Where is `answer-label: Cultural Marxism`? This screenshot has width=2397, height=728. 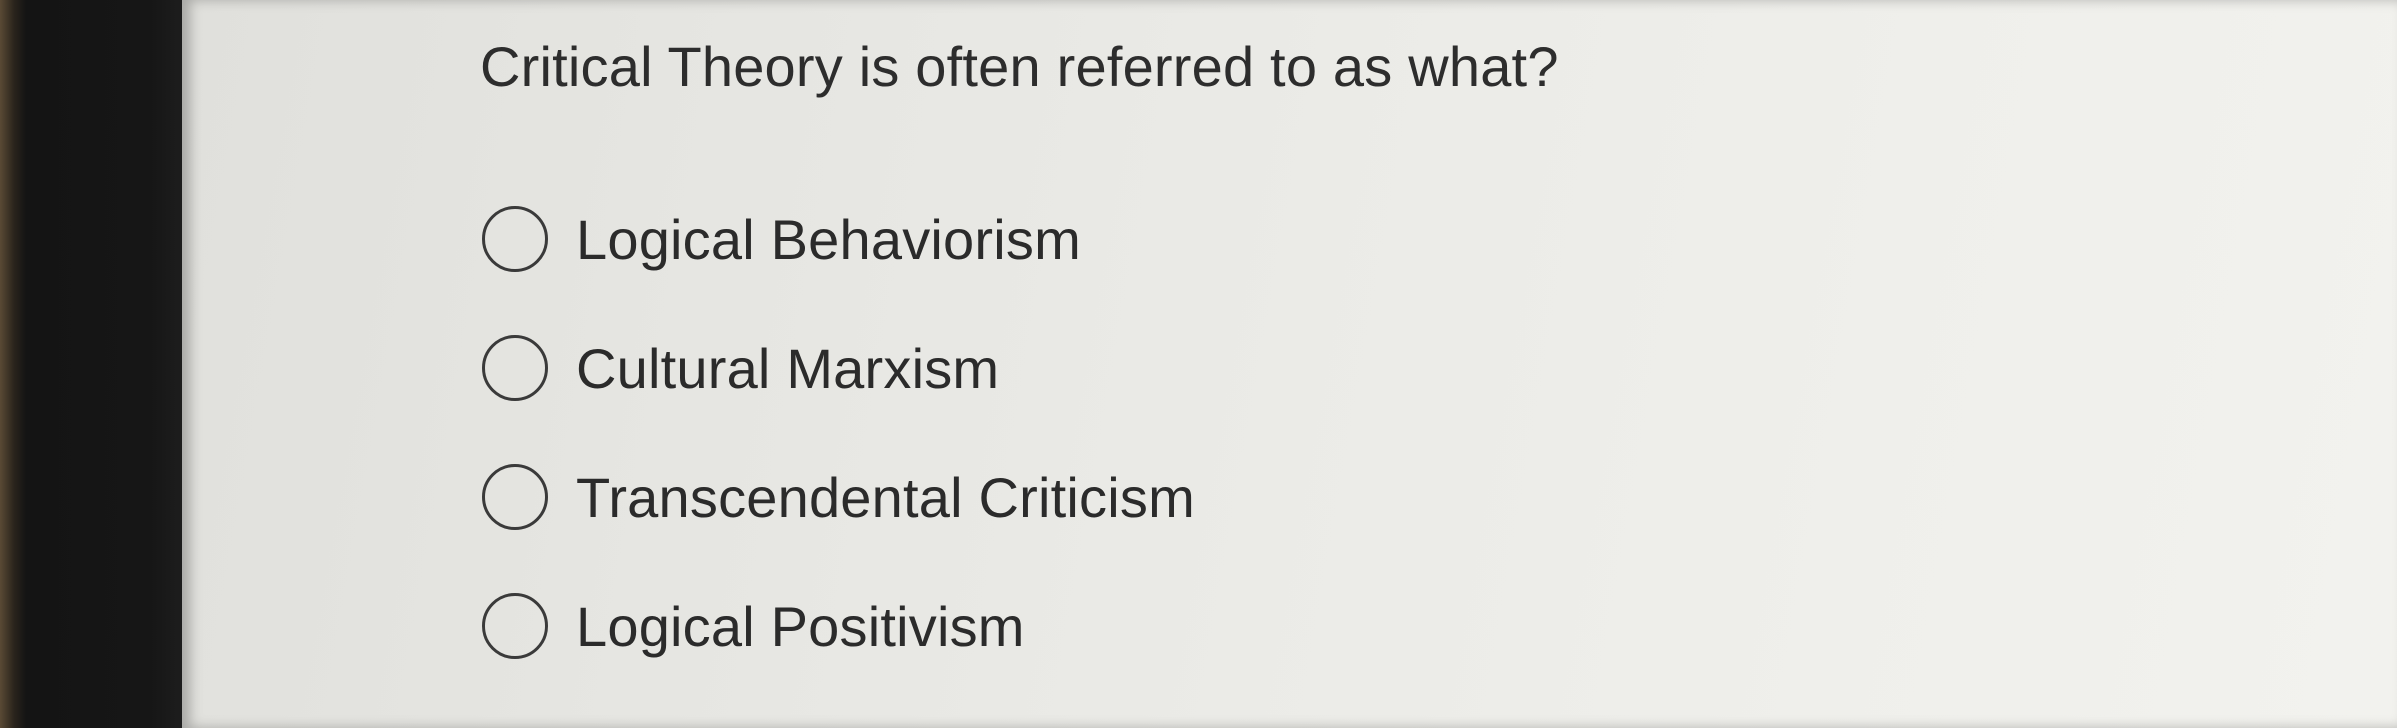 answer-label: Cultural Marxism is located at coordinates (787, 368).